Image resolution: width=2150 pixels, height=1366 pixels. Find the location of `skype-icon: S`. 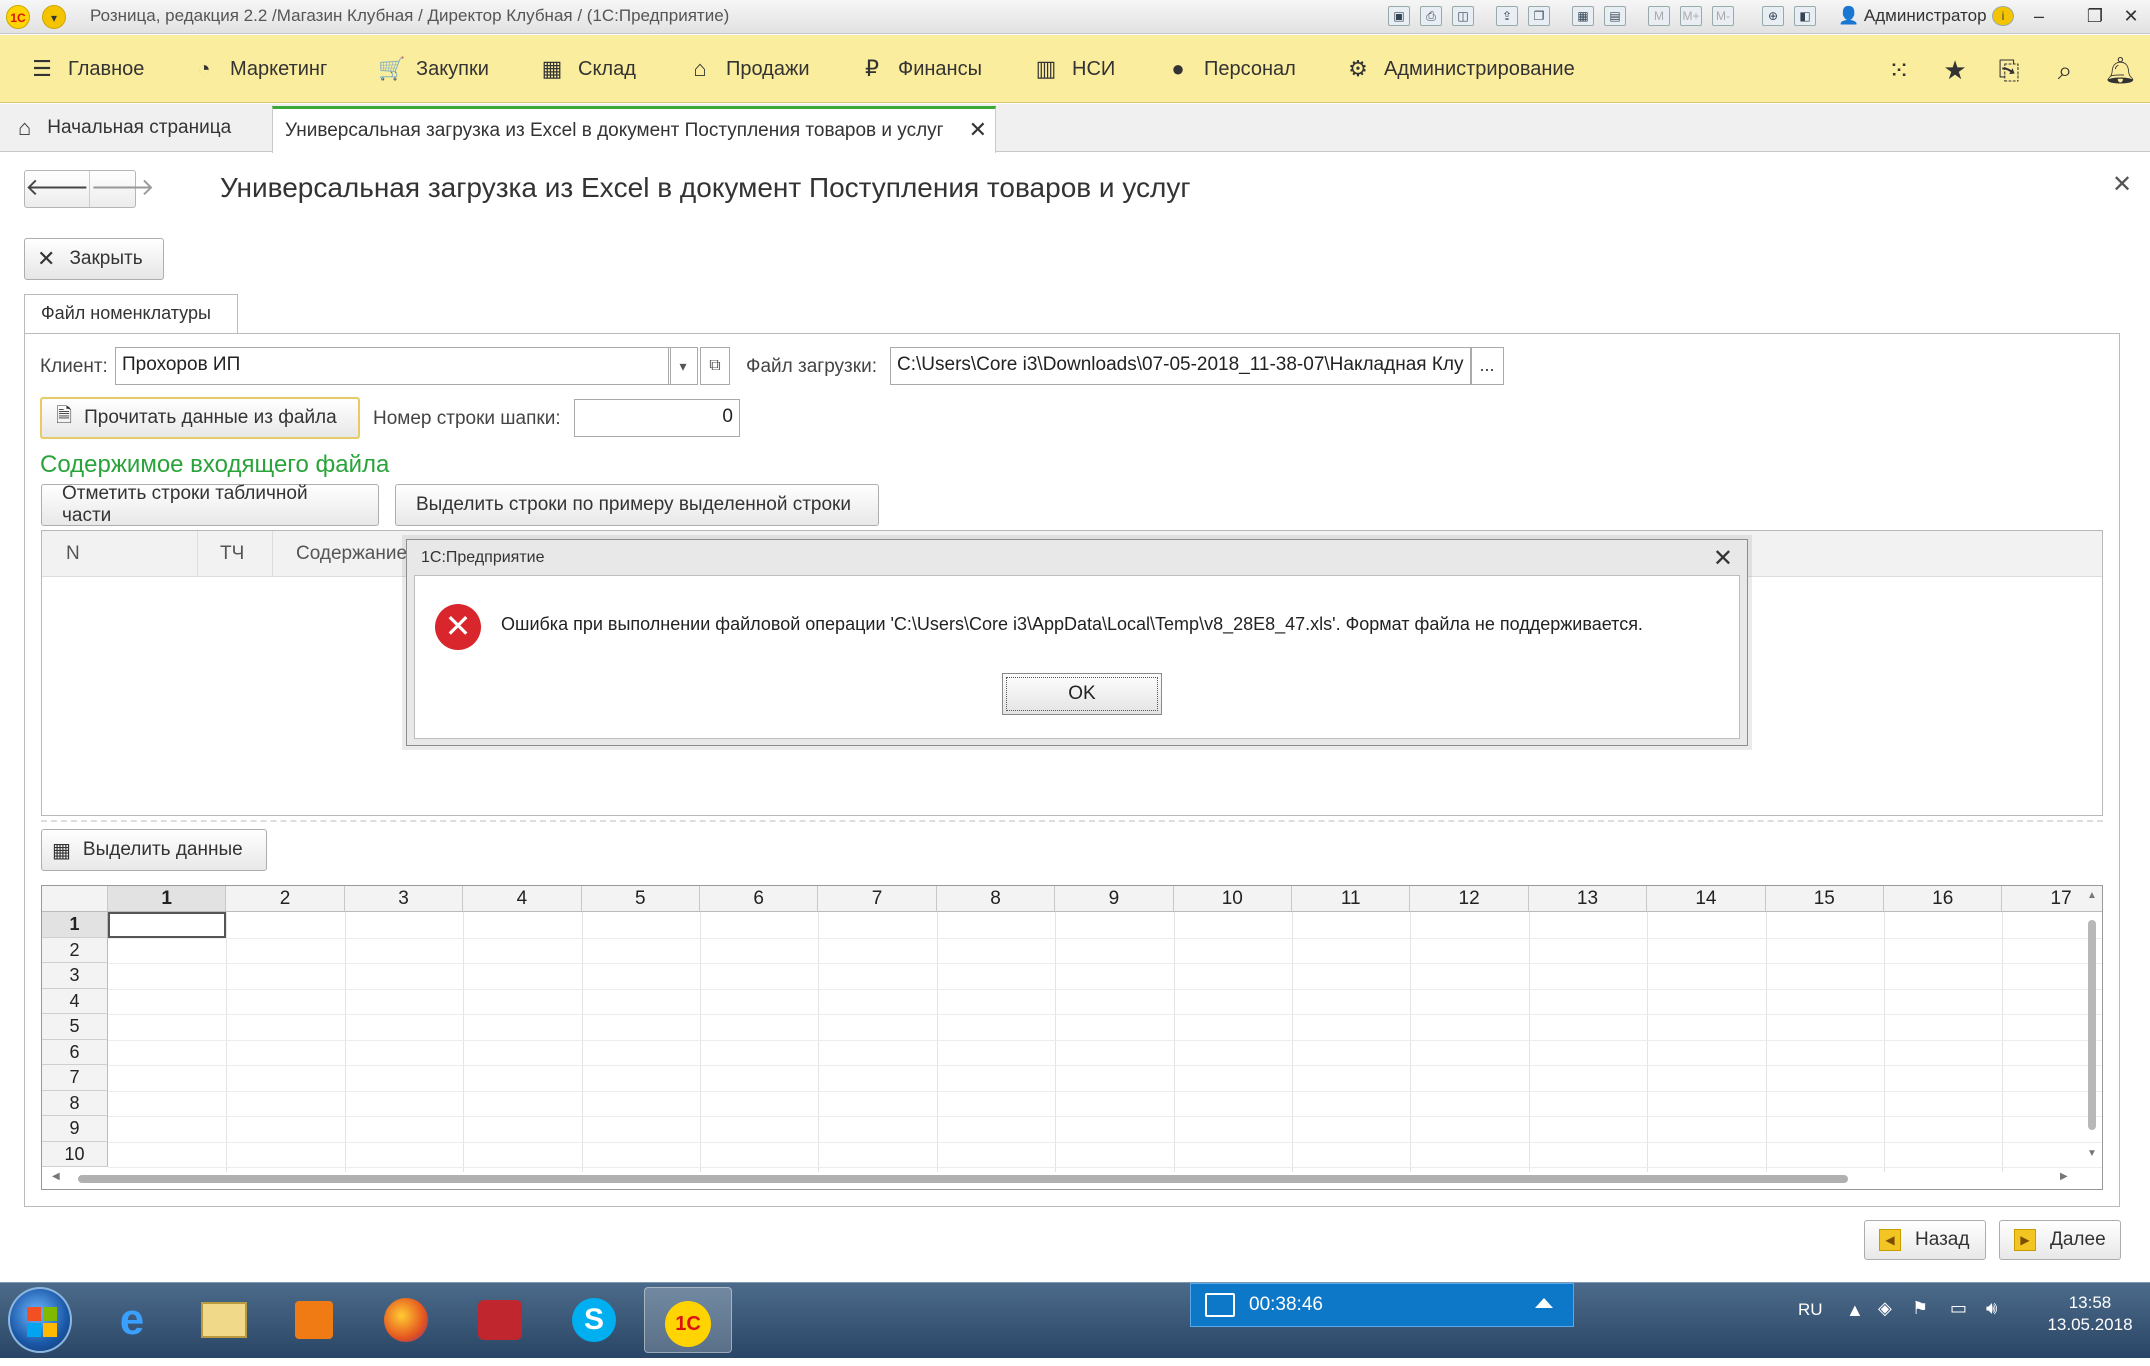

skype-icon: S is located at coordinates (594, 1320).